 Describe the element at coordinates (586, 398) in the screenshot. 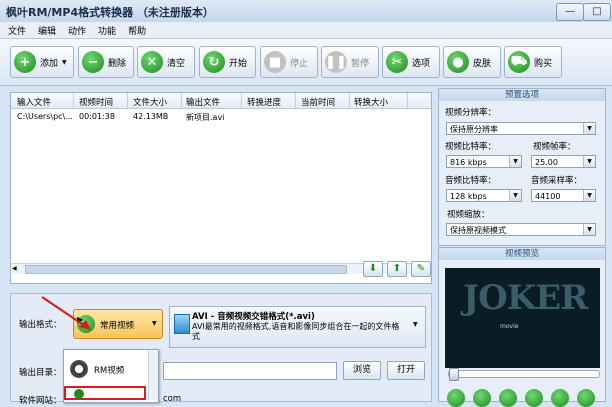

I see `snapshot-icon` at that location.